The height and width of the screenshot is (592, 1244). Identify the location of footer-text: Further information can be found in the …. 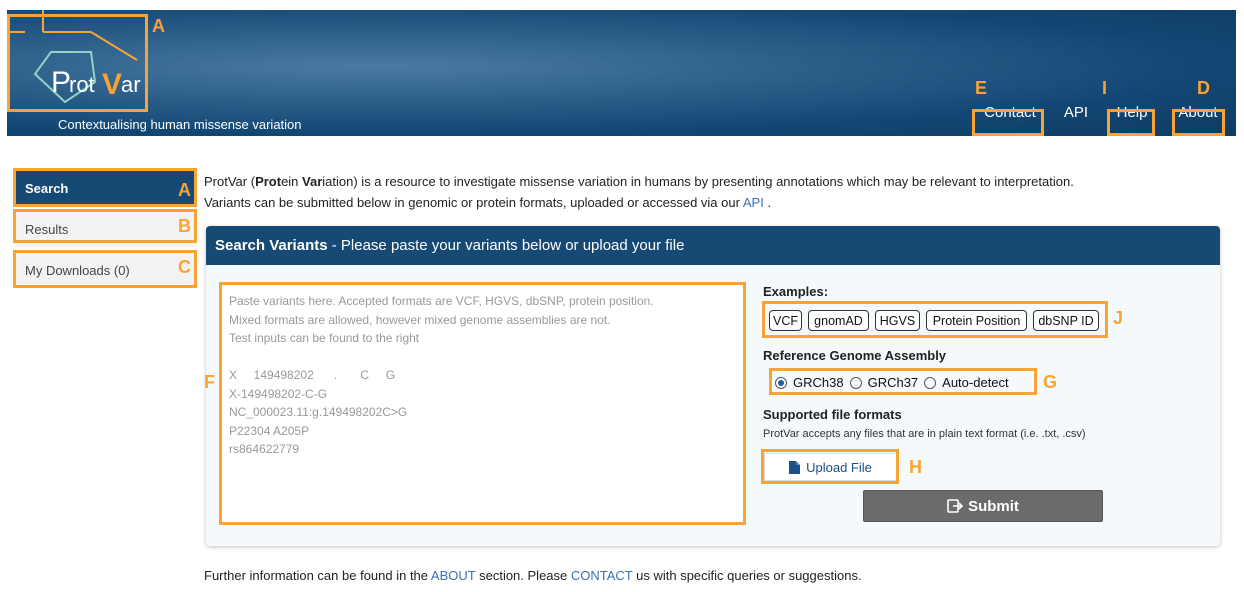
(533, 575).